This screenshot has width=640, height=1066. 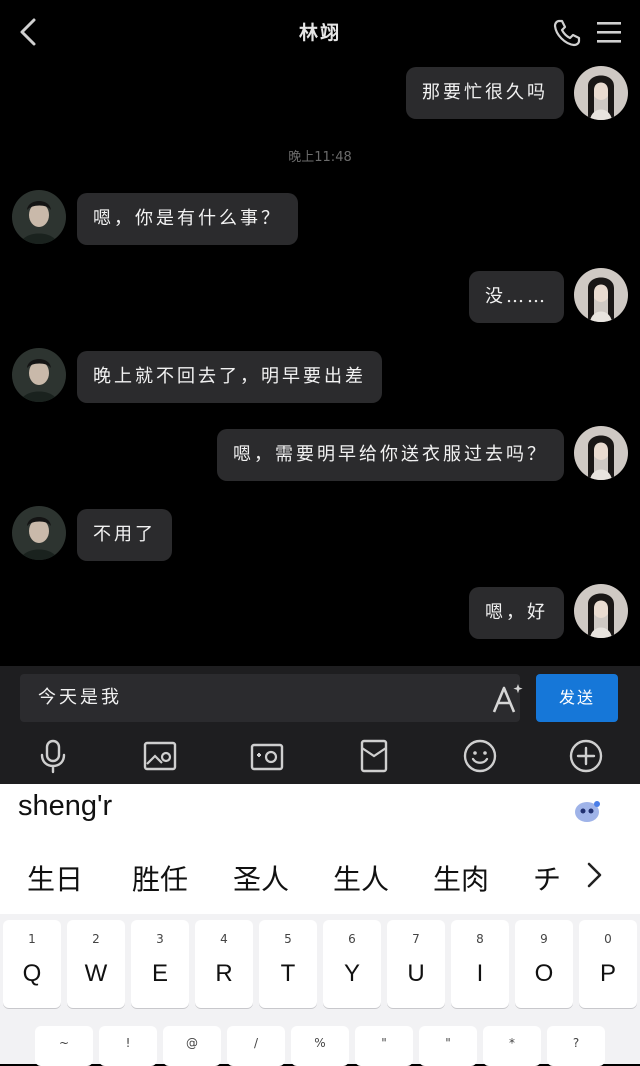 I want to click on red-packet-icon, so click(x=374, y=756).